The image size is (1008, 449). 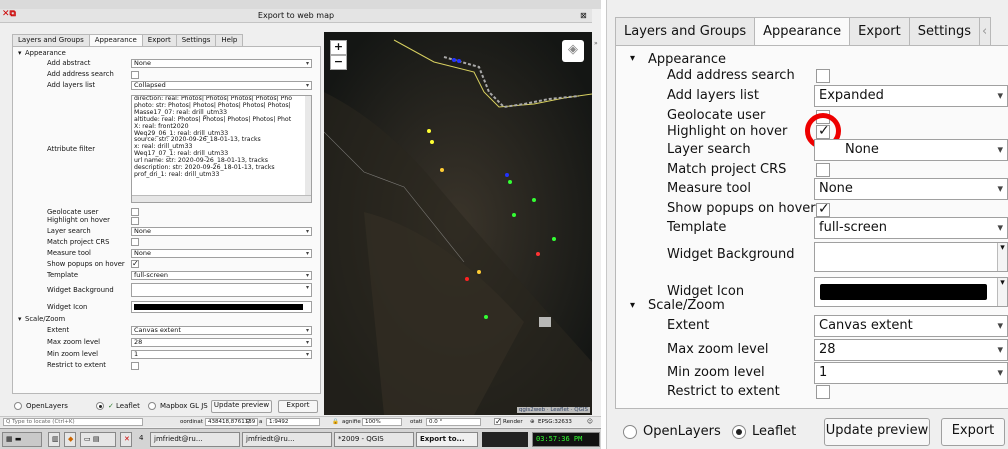 What do you see at coordinates (221, 290) in the screenshot?
I see `widget-background-picker` at bounding box center [221, 290].